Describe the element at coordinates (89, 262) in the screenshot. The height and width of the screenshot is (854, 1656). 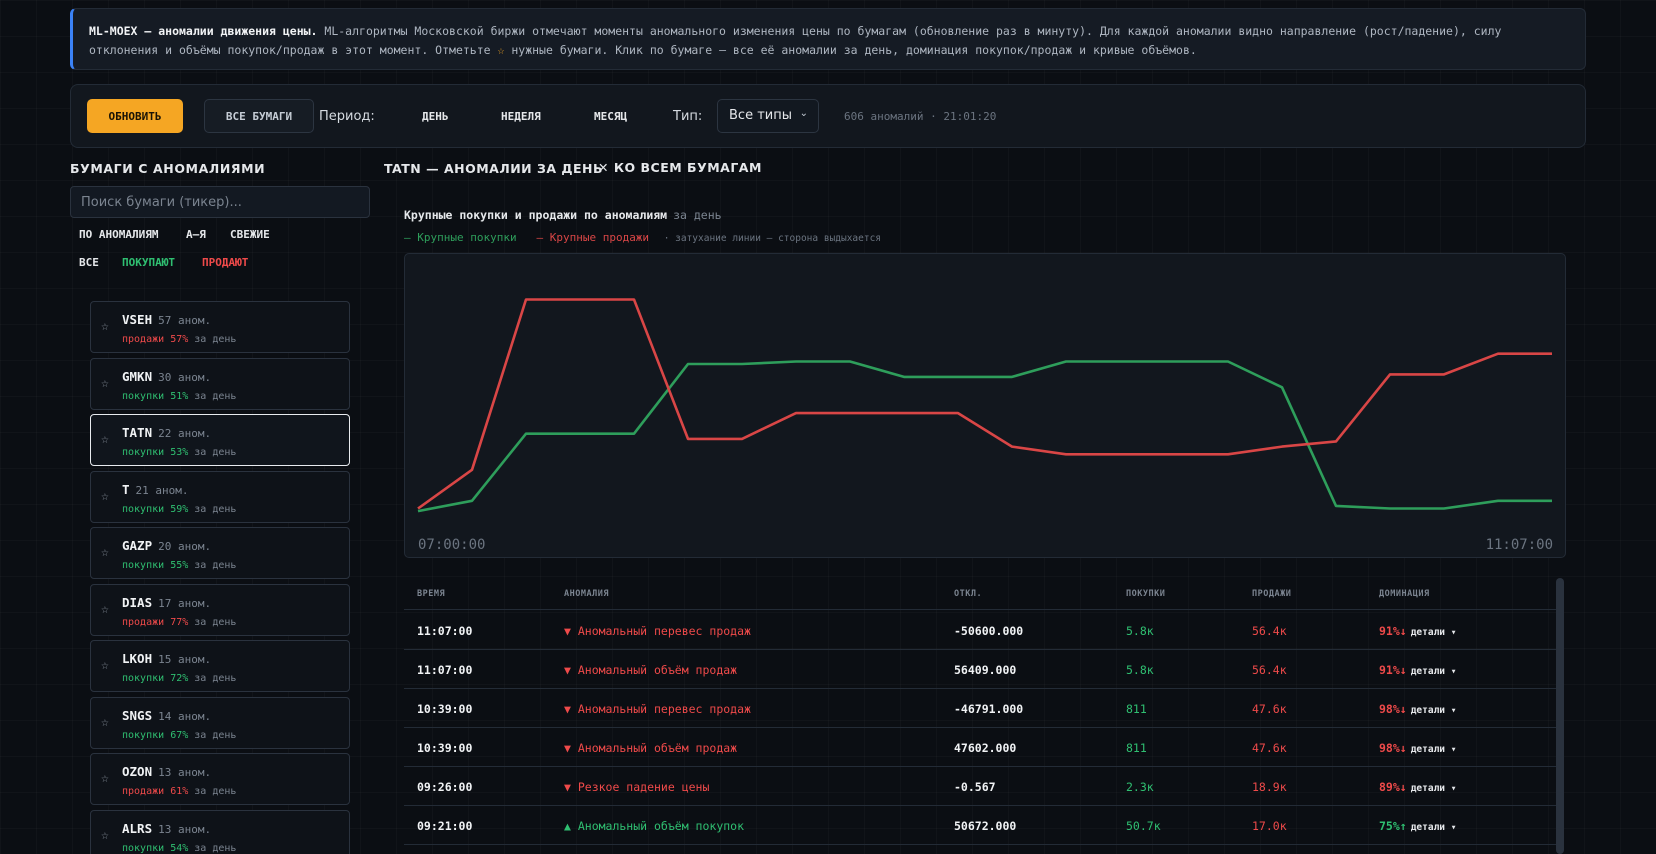
I see `filter-all: ВСЕ` at that location.